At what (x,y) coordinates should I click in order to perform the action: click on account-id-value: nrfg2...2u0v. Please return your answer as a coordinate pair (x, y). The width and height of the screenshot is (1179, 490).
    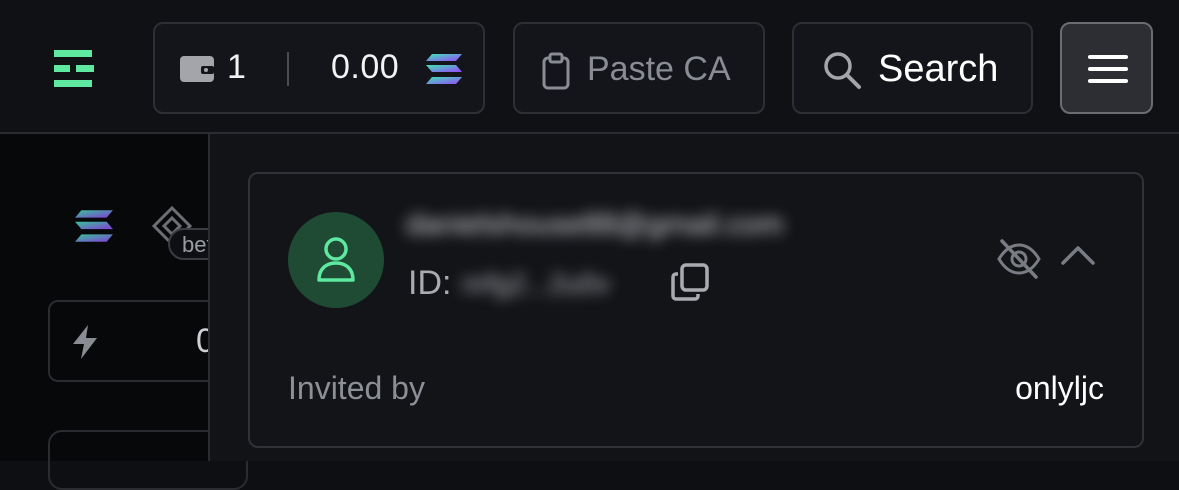
    Looking at the image, I should click on (536, 283).